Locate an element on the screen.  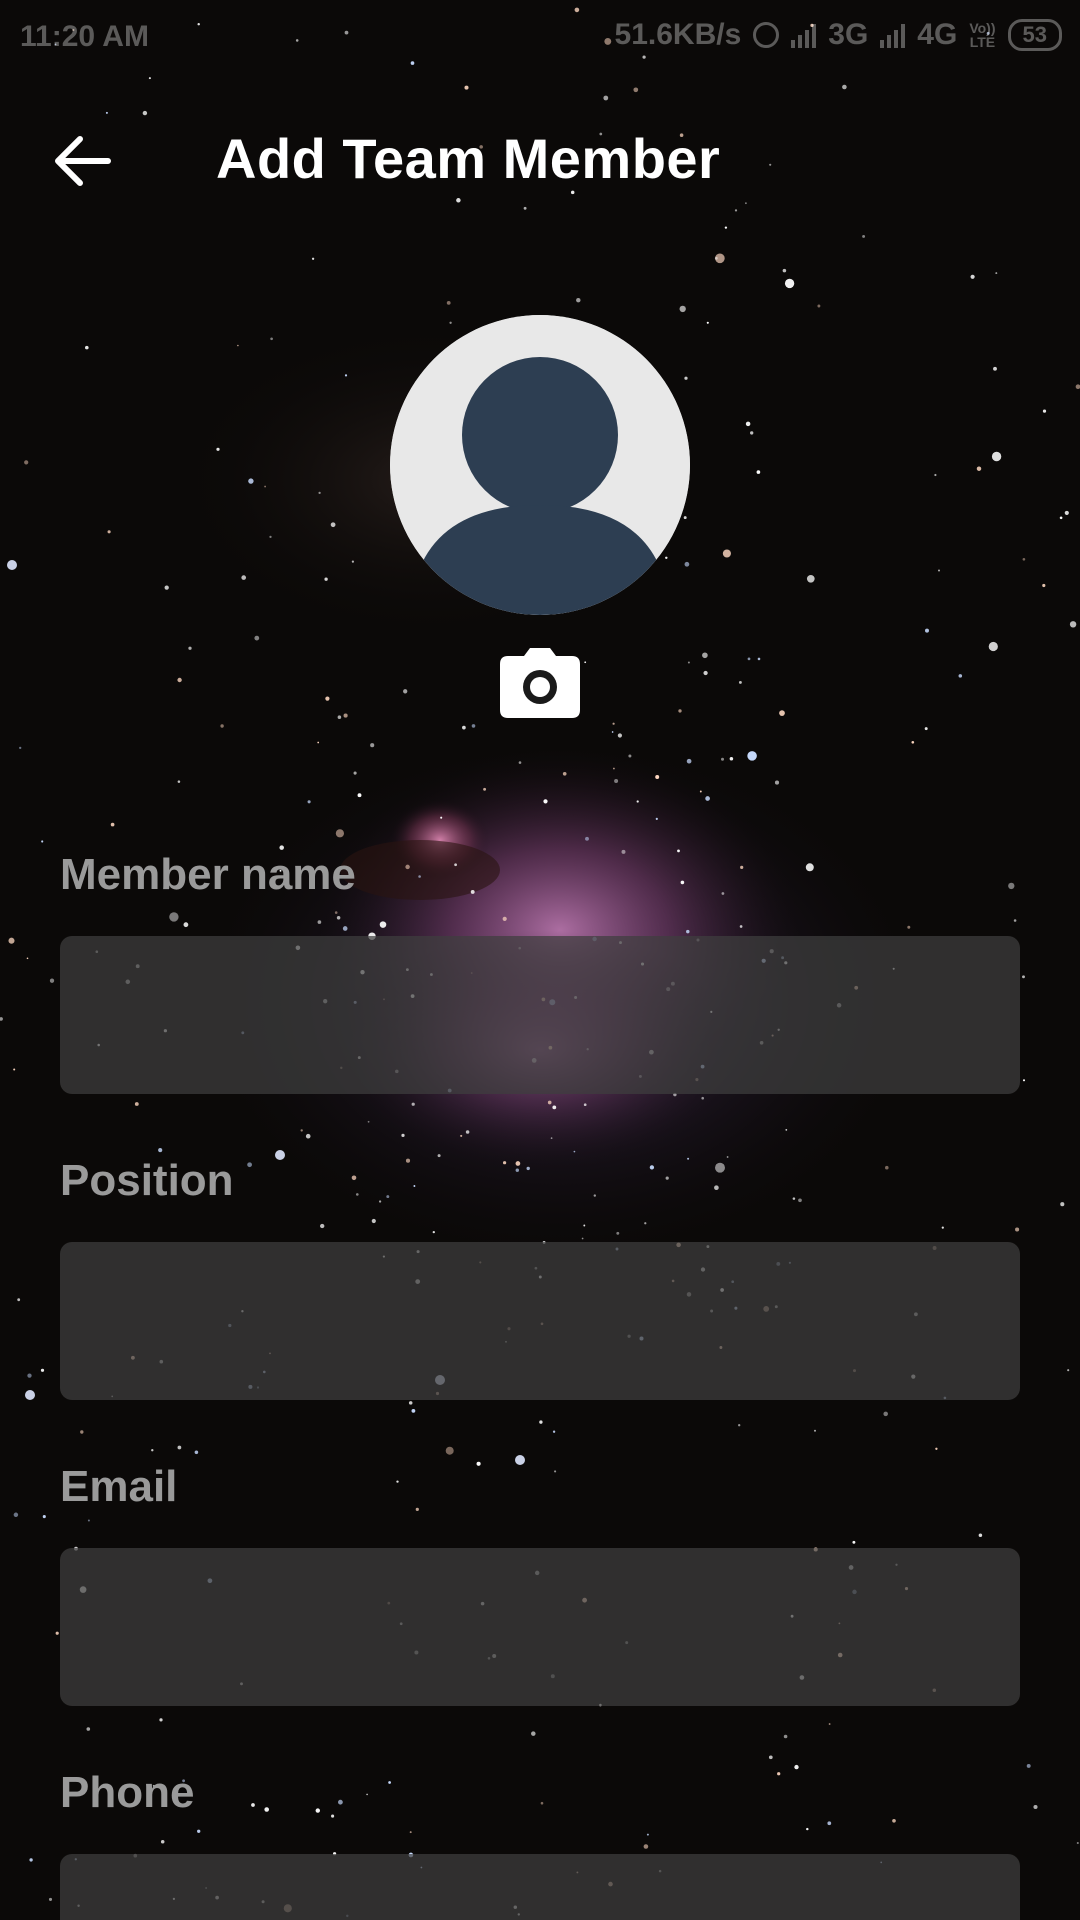
battery-indicator: 53 is located at coordinates (1034, 35).